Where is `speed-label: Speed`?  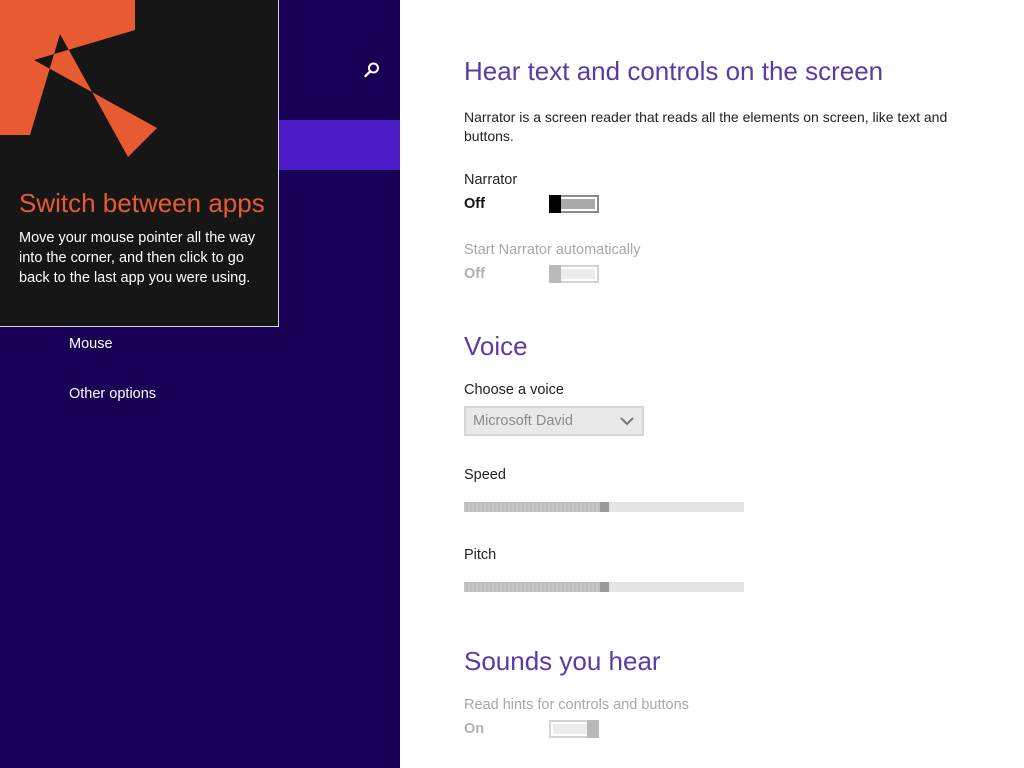 speed-label: Speed is located at coordinates (485, 475).